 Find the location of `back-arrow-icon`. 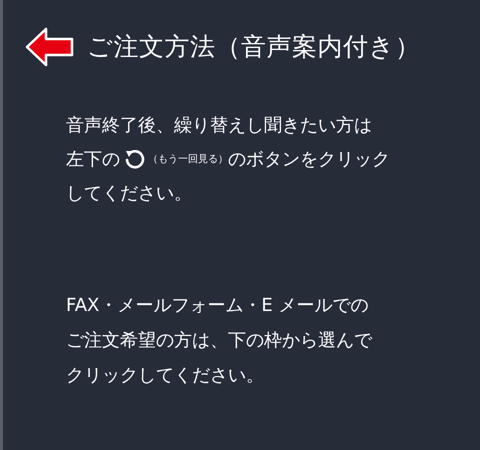

back-arrow-icon is located at coordinates (50, 47).